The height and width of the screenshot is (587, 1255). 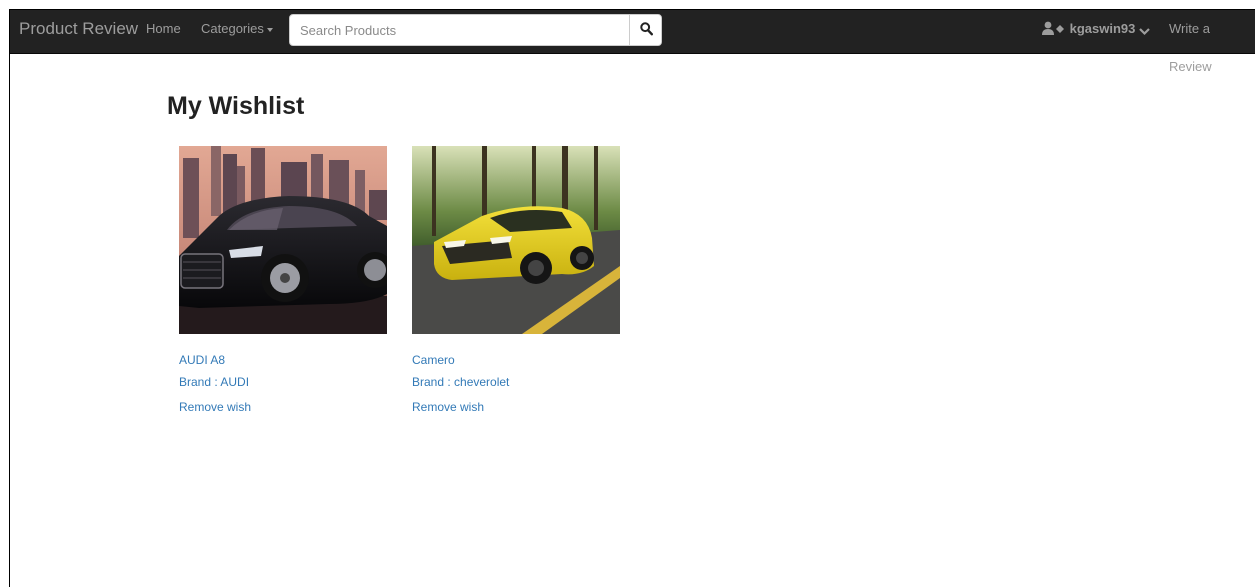 What do you see at coordinates (1102, 28) in the screenshot?
I see `username-label: kgaswin93` at bounding box center [1102, 28].